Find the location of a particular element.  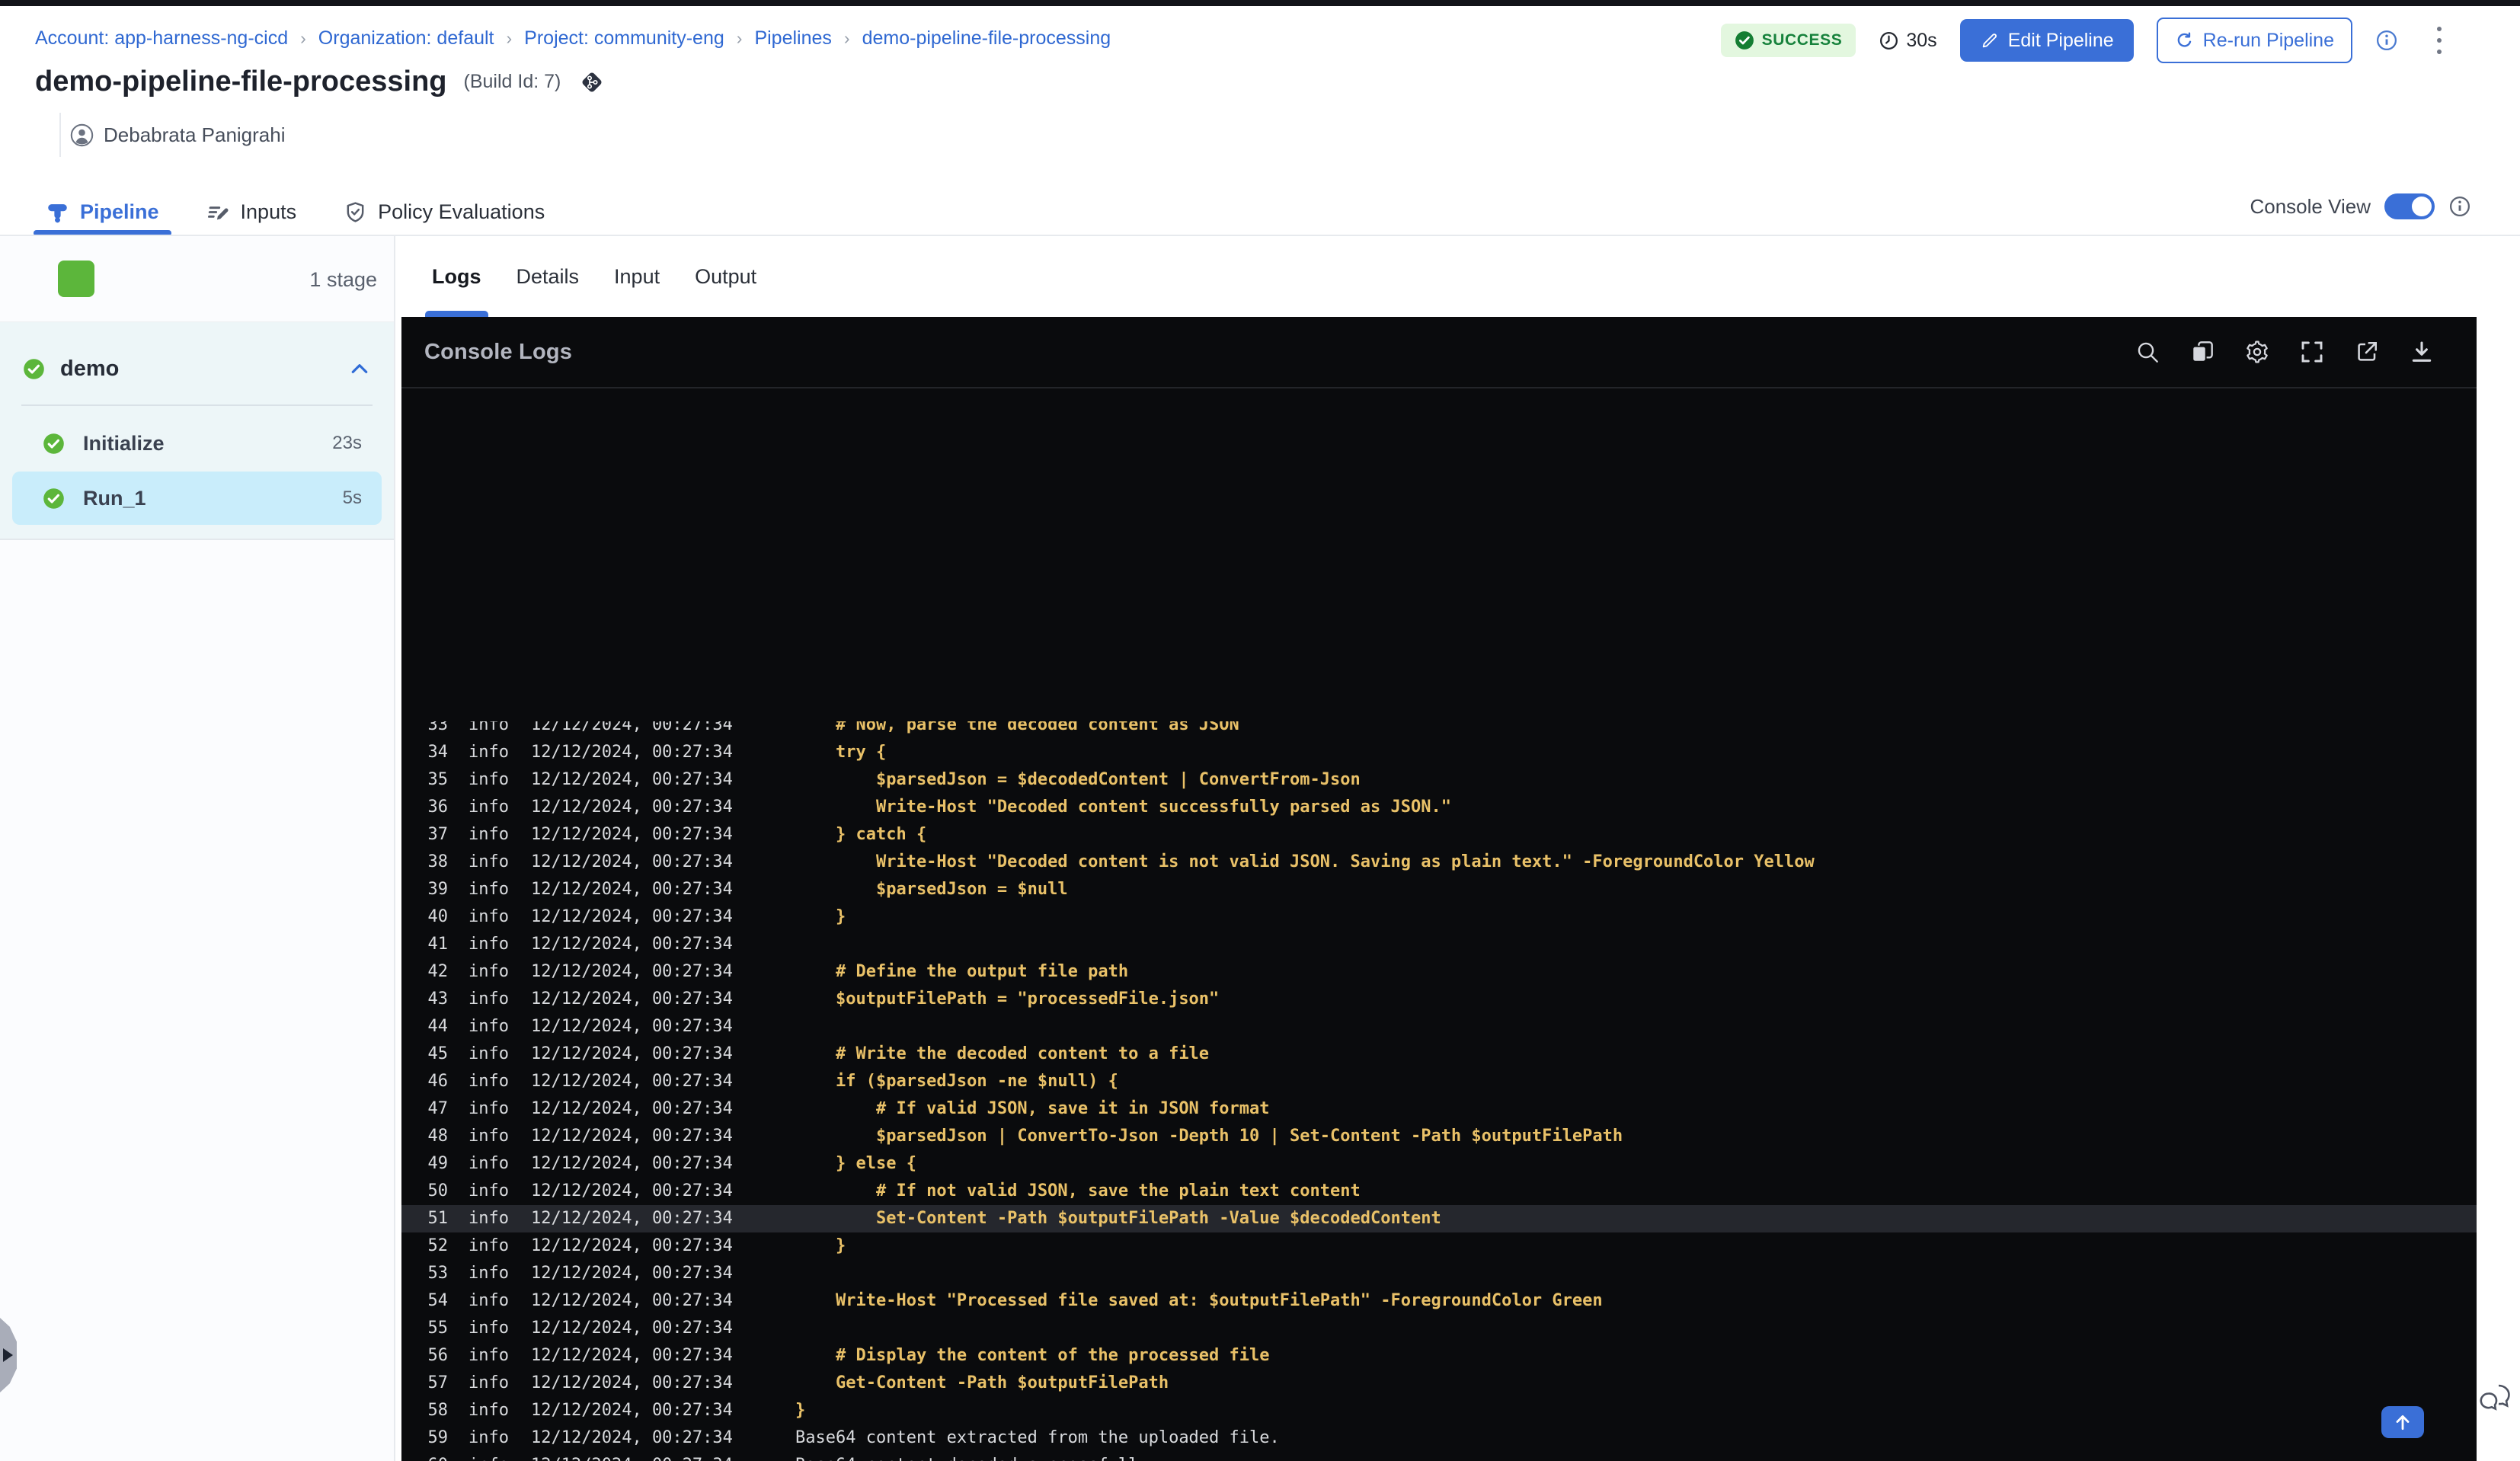

search-icon is located at coordinates (2147, 352).